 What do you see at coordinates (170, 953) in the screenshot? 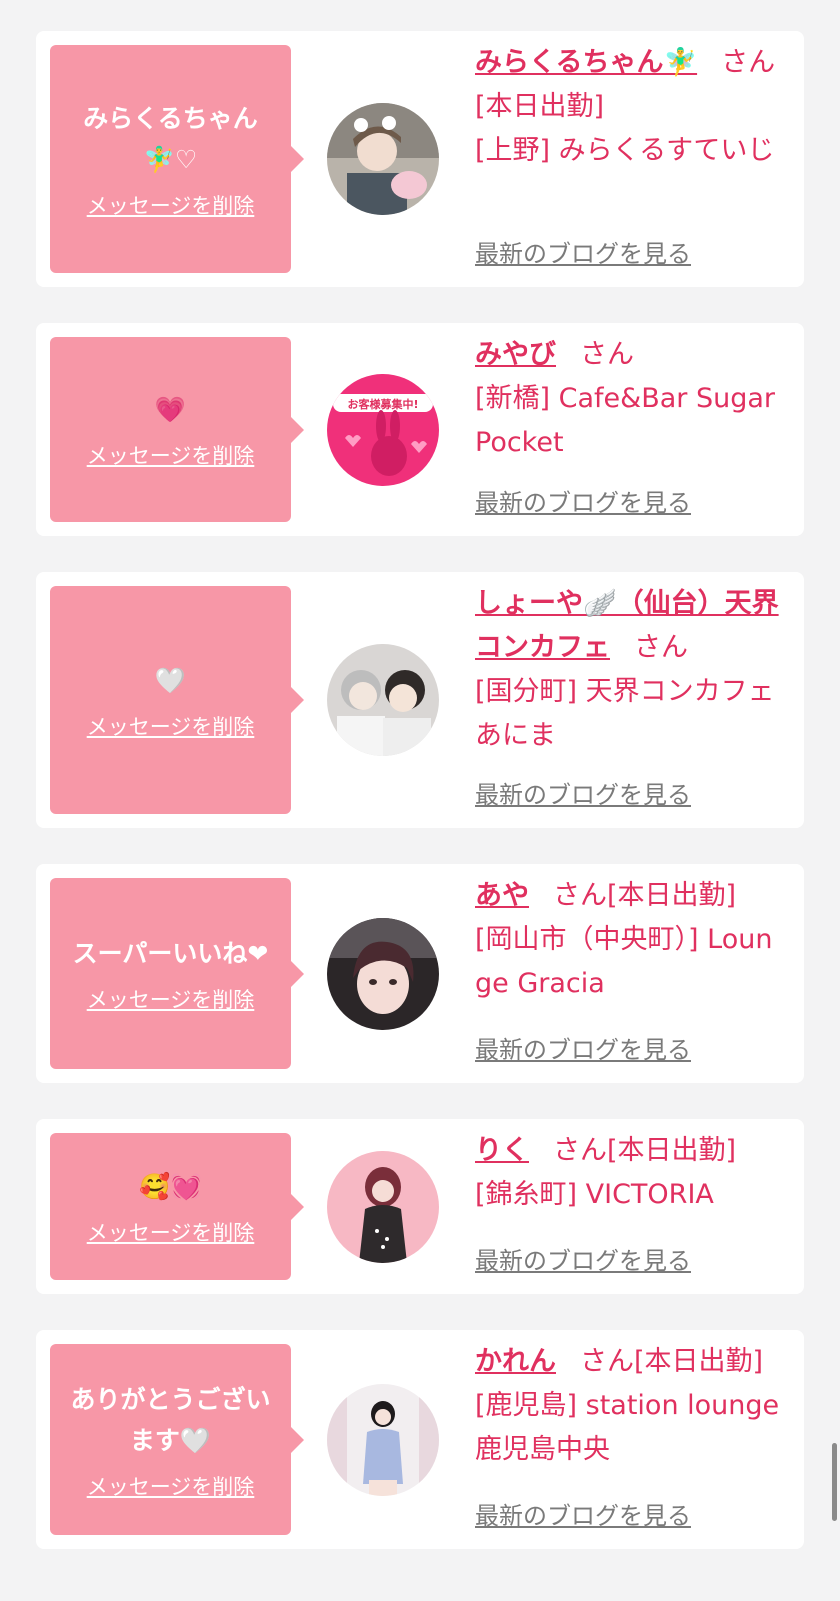
I see `message-text: スーパーいいね❤` at bounding box center [170, 953].